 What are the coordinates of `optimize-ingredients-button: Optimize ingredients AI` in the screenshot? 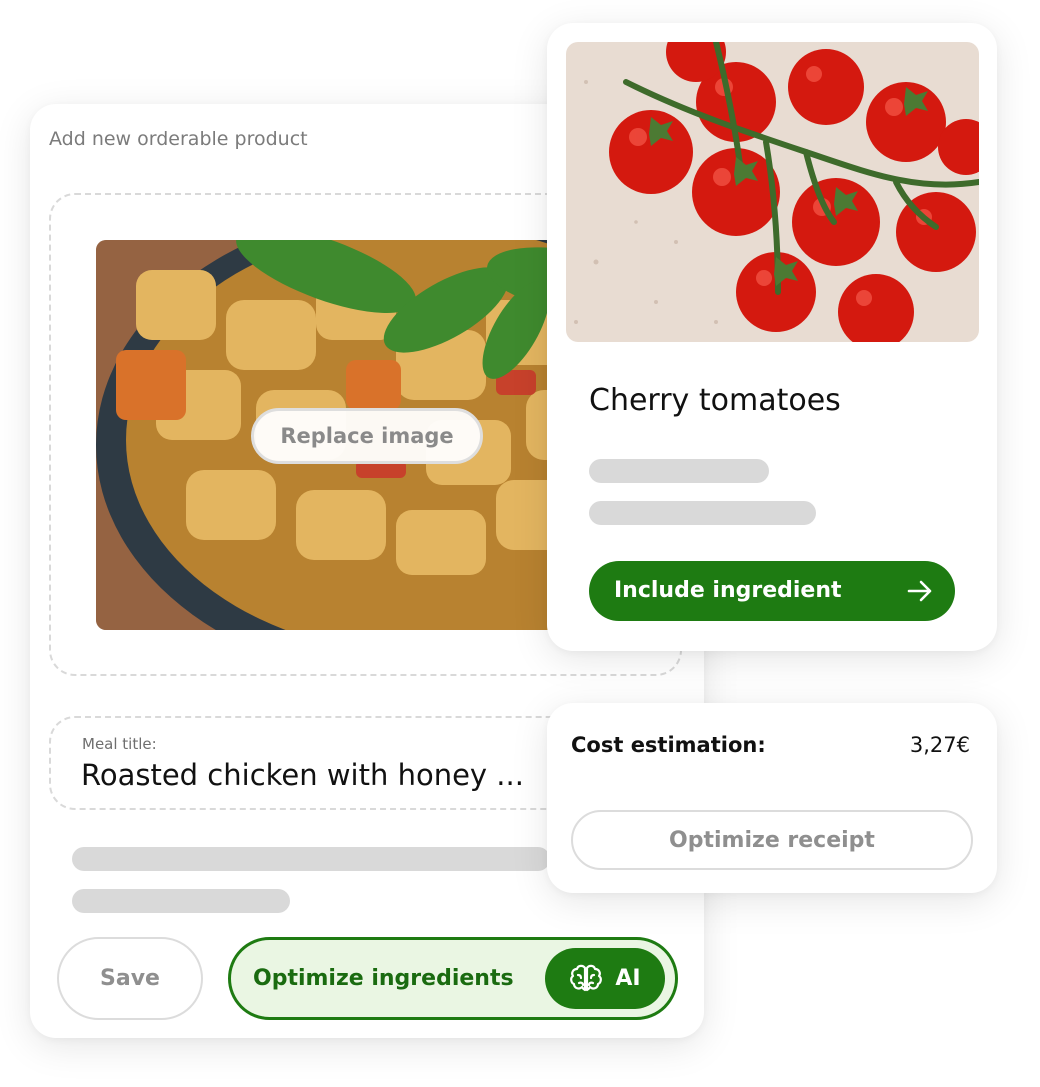 It's located at (453, 978).